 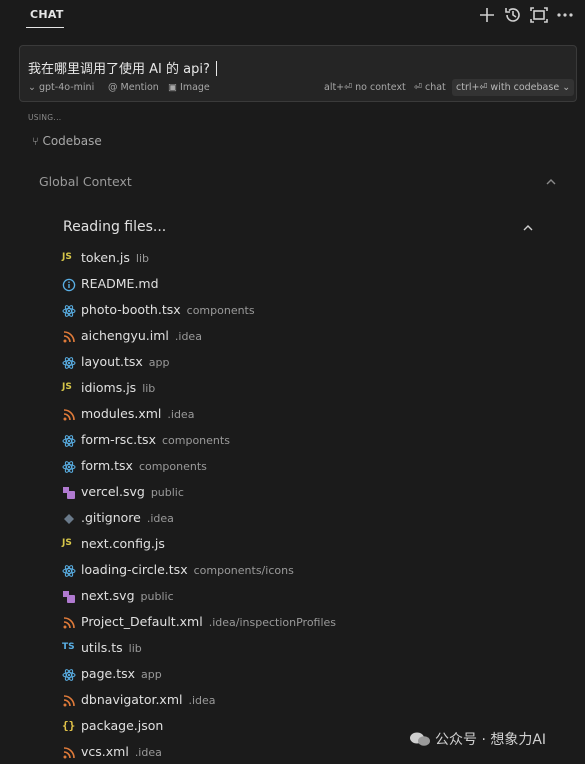 I want to click on file-dir: .idea/inspectionProfiles, so click(x=272, y=622).